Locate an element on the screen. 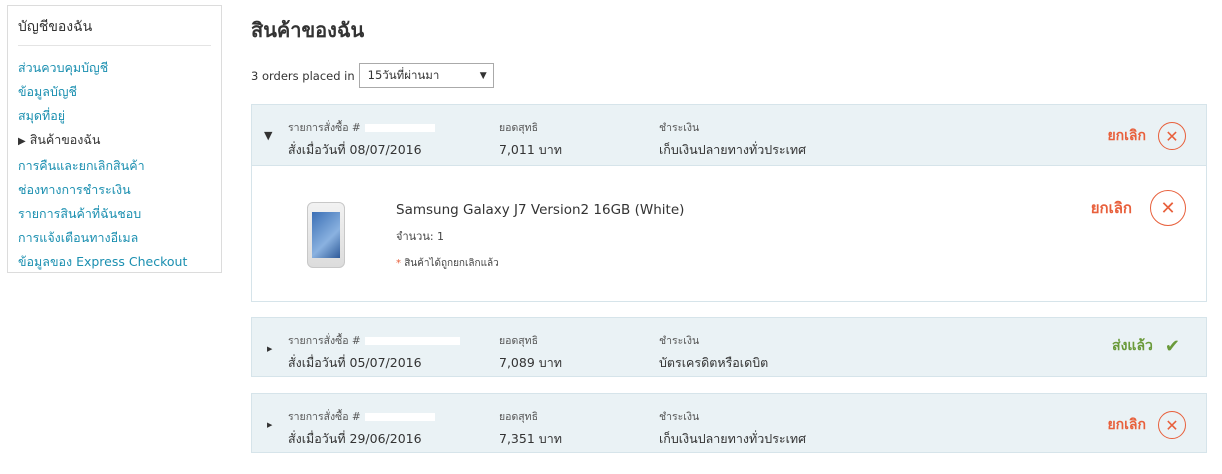 The height and width of the screenshot is (474, 1222). filter-label: 3 orders placed in is located at coordinates (303, 75).